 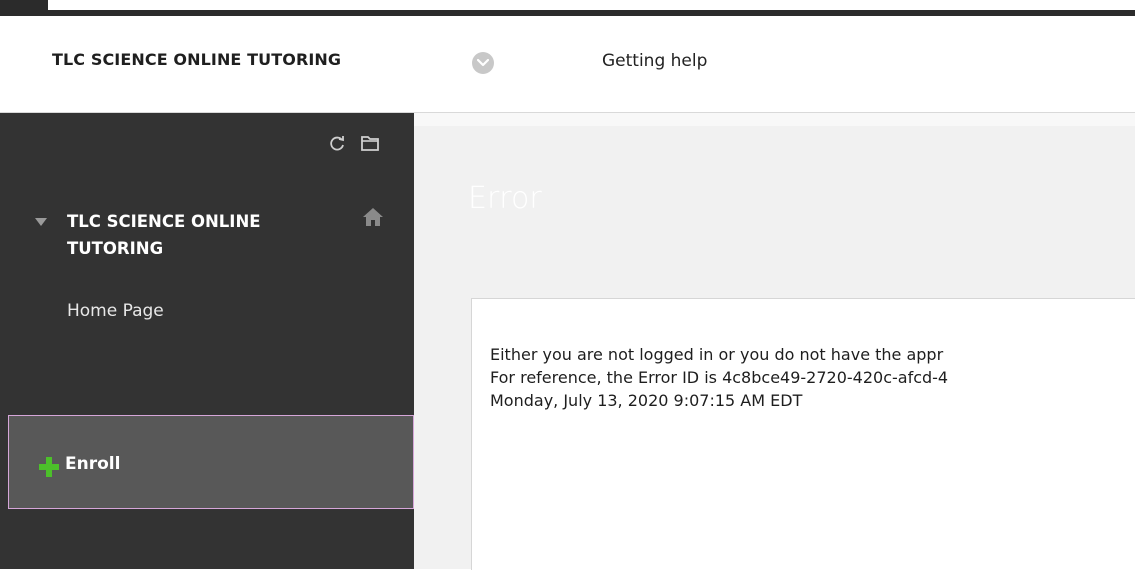 What do you see at coordinates (373, 217) in the screenshot?
I see `home-icon` at bounding box center [373, 217].